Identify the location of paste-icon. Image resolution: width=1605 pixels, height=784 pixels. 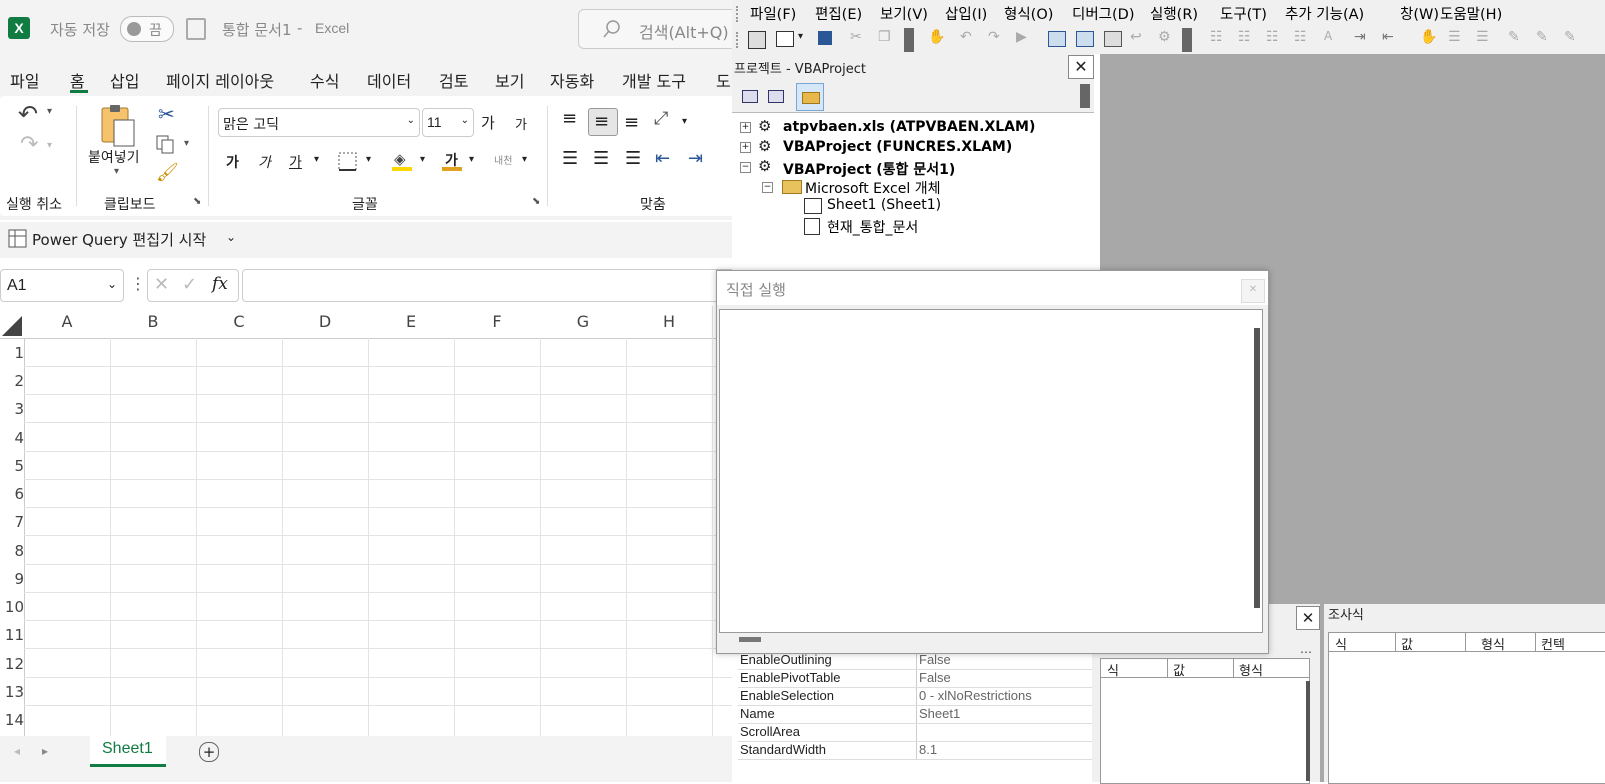
(118, 126).